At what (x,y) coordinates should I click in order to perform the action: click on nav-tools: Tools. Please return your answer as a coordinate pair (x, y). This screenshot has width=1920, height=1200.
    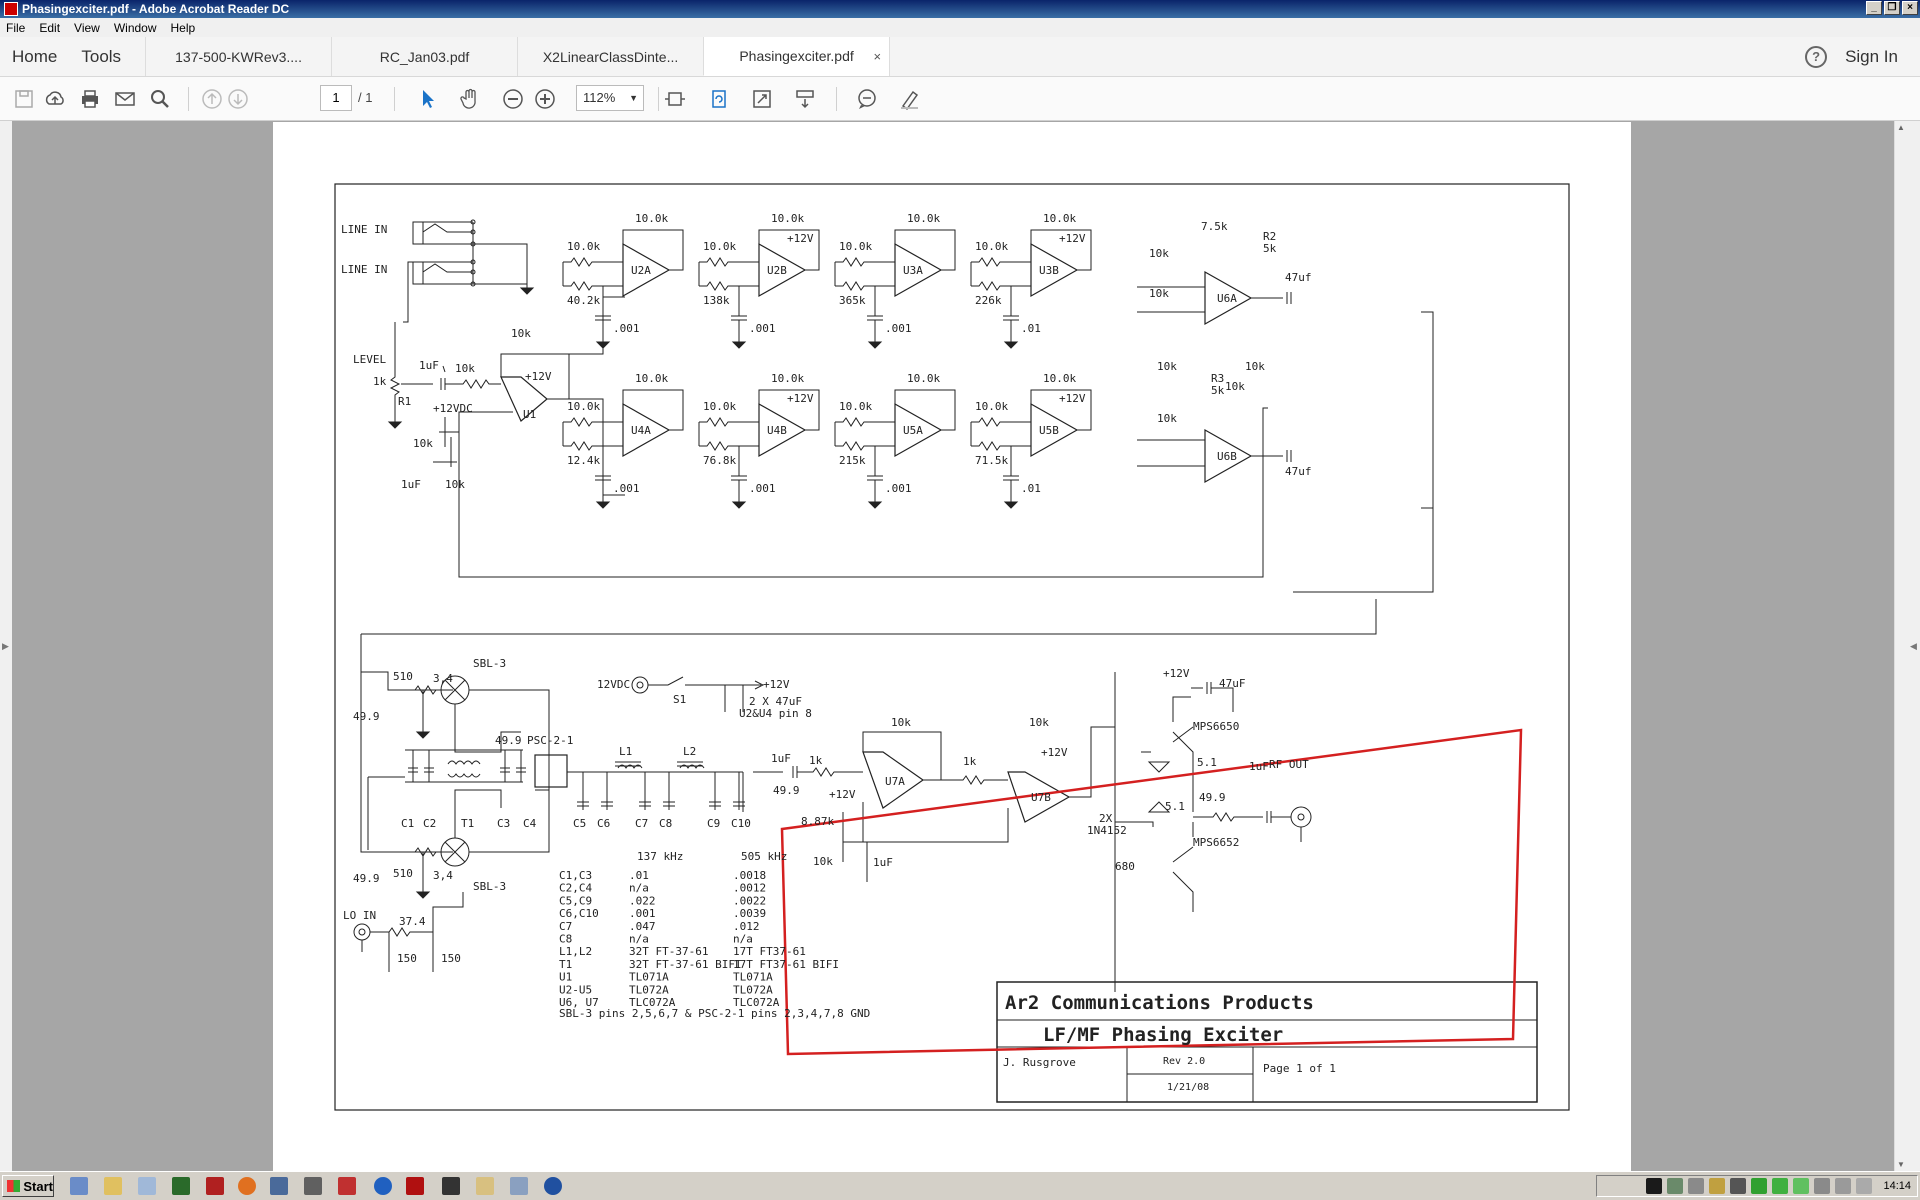
    Looking at the image, I should click on (107, 56).